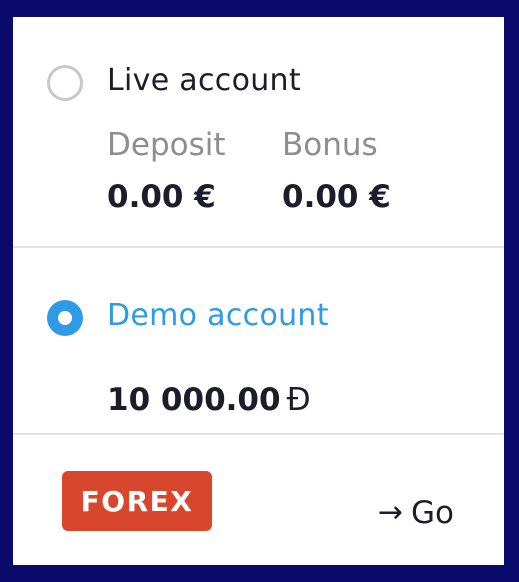  Describe the element at coordinates (137, 501) in the screenshot. I see `forex-badge: FOREX` at that location.